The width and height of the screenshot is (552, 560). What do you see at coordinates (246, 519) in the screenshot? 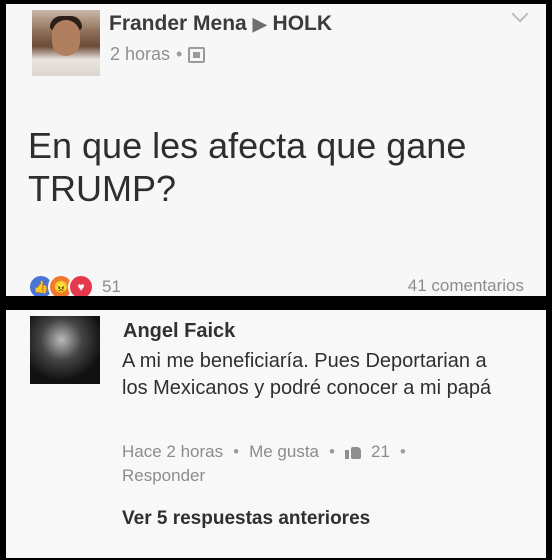
I see `view-previous-replies-link: Ver 5 respuestas anteriores` at bounding box center [246, 519].